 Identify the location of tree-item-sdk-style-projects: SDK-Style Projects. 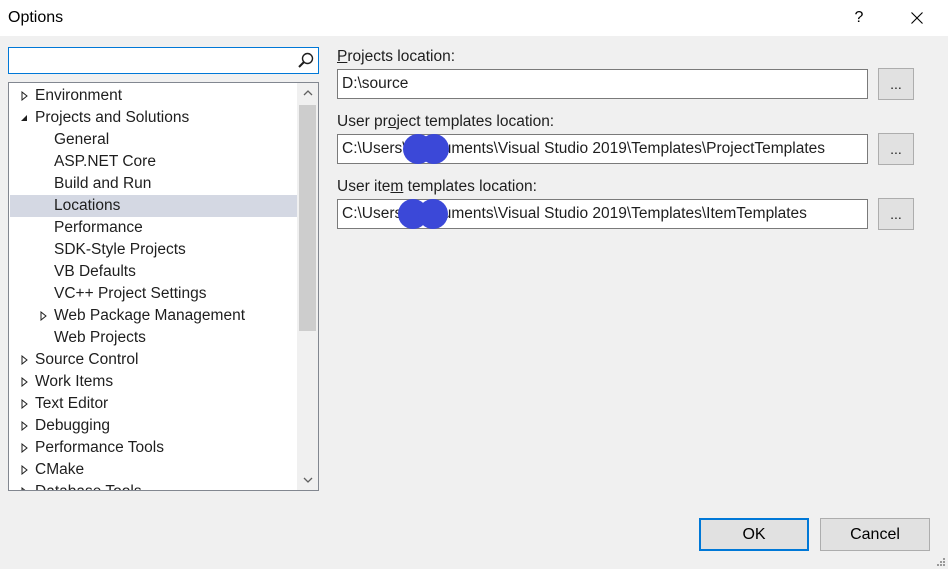
(153, 250).